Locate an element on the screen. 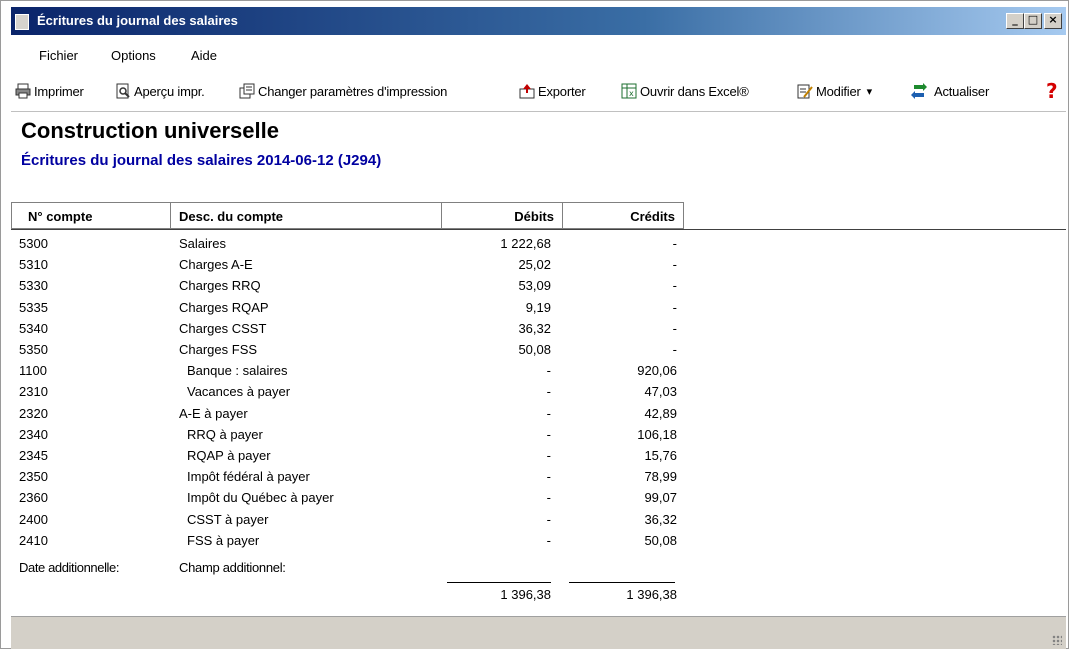 This screenshot has width=1069, height=649. debit-cell: 36,32 is located at coordinates (534, 328).